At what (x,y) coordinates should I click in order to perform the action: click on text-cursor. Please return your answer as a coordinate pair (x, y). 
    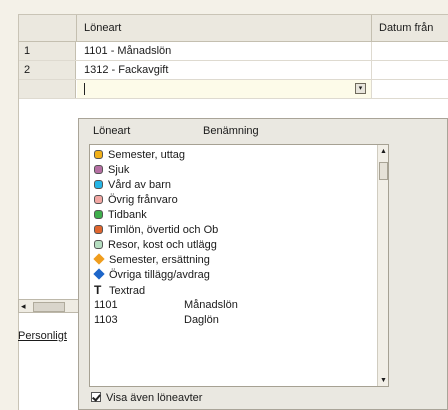
    Looking at the image, I should click on (84, 89).